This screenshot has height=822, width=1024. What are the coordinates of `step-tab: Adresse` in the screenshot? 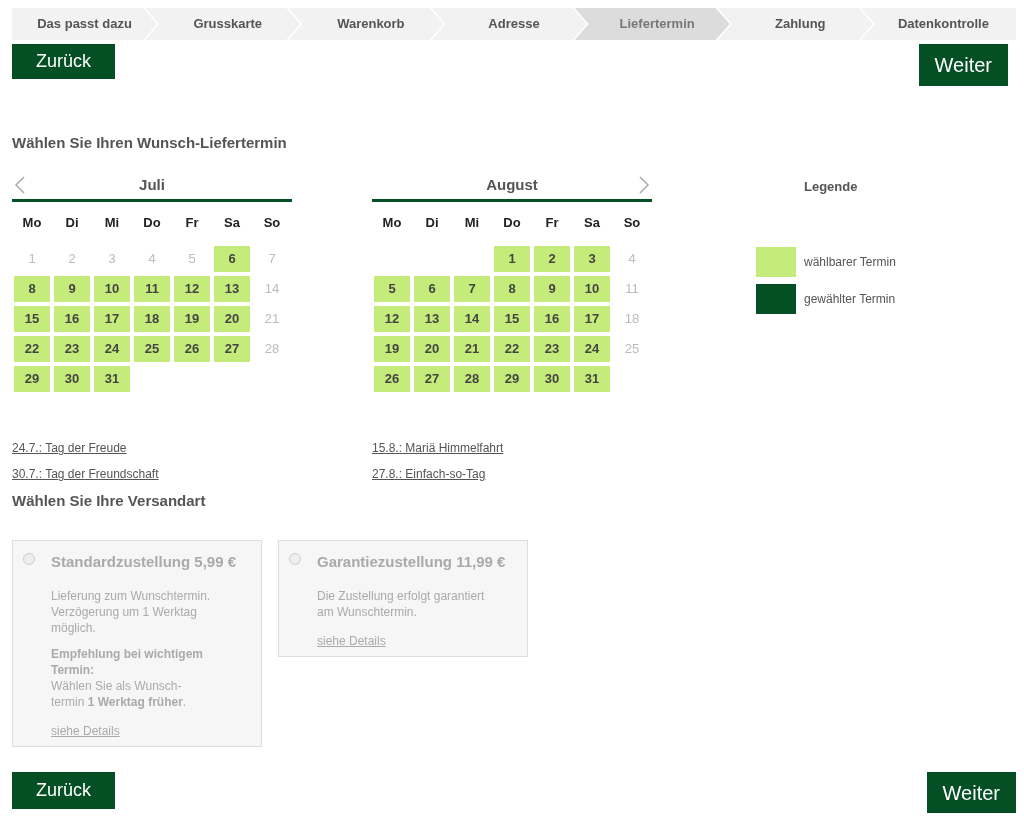 It's located at (509, 24).